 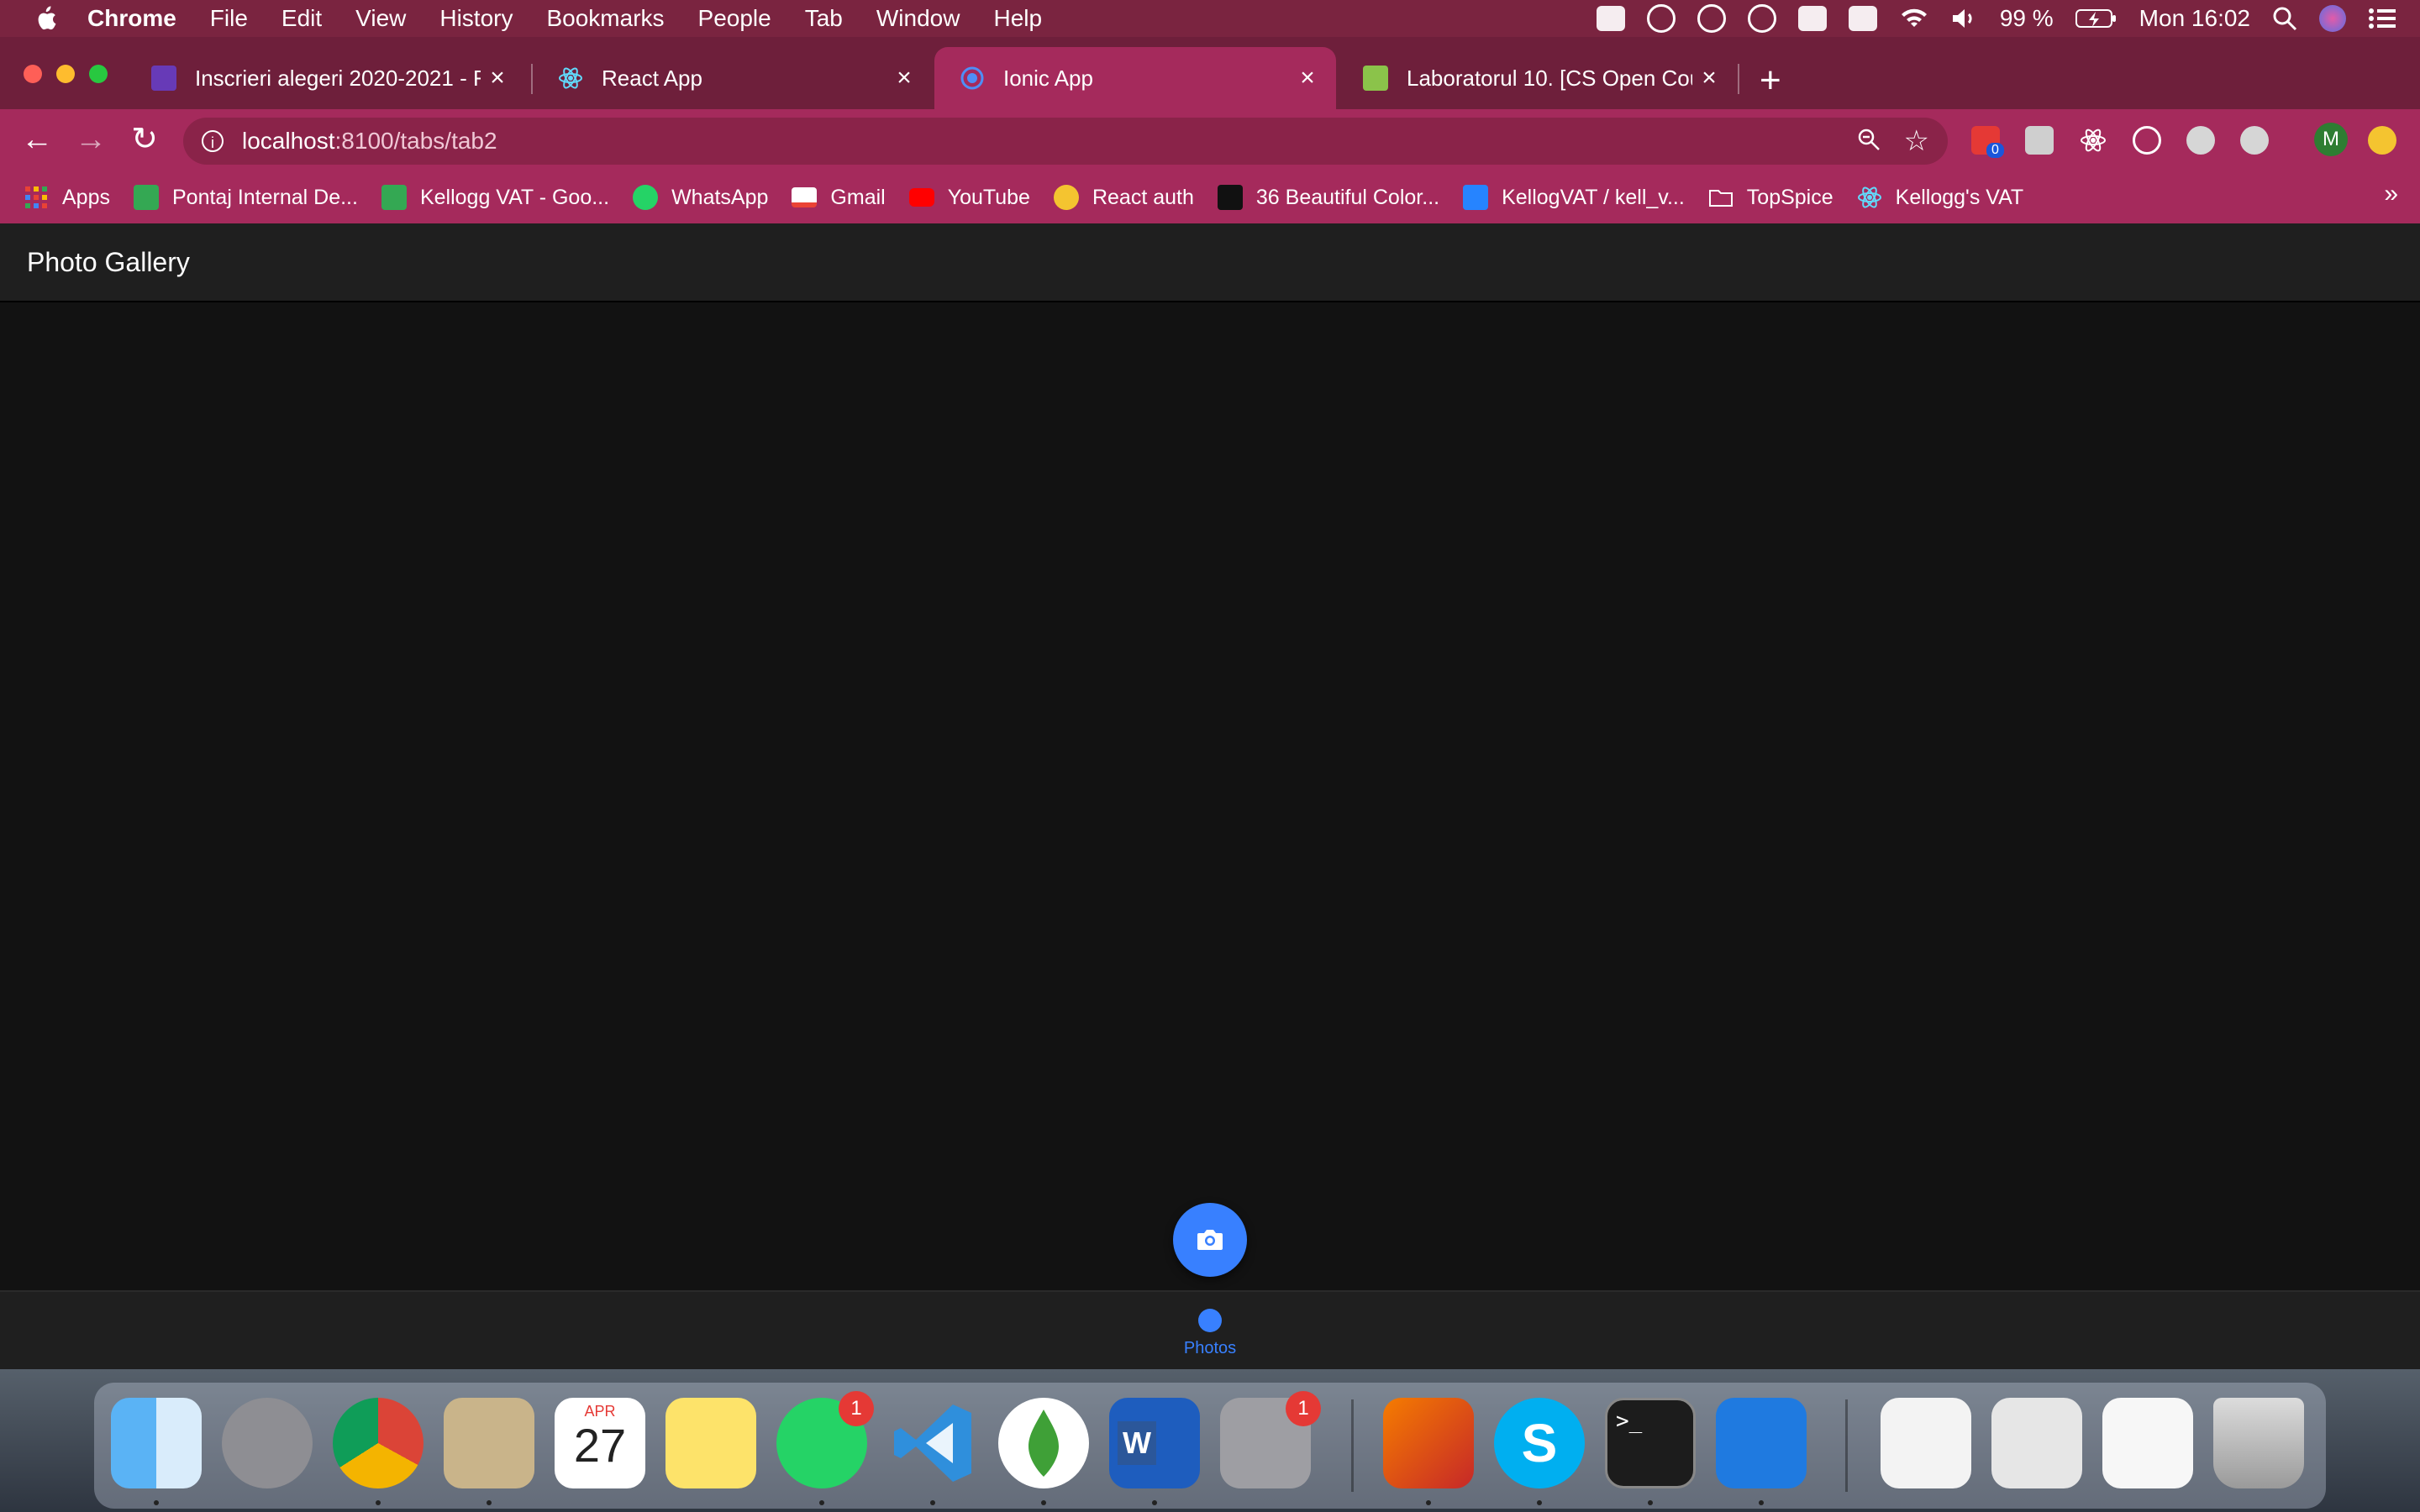 What do you see at coordinates (824, 18) in the screenshot?
I see `menu-tab: Tab` at bounding box center [824, 18].